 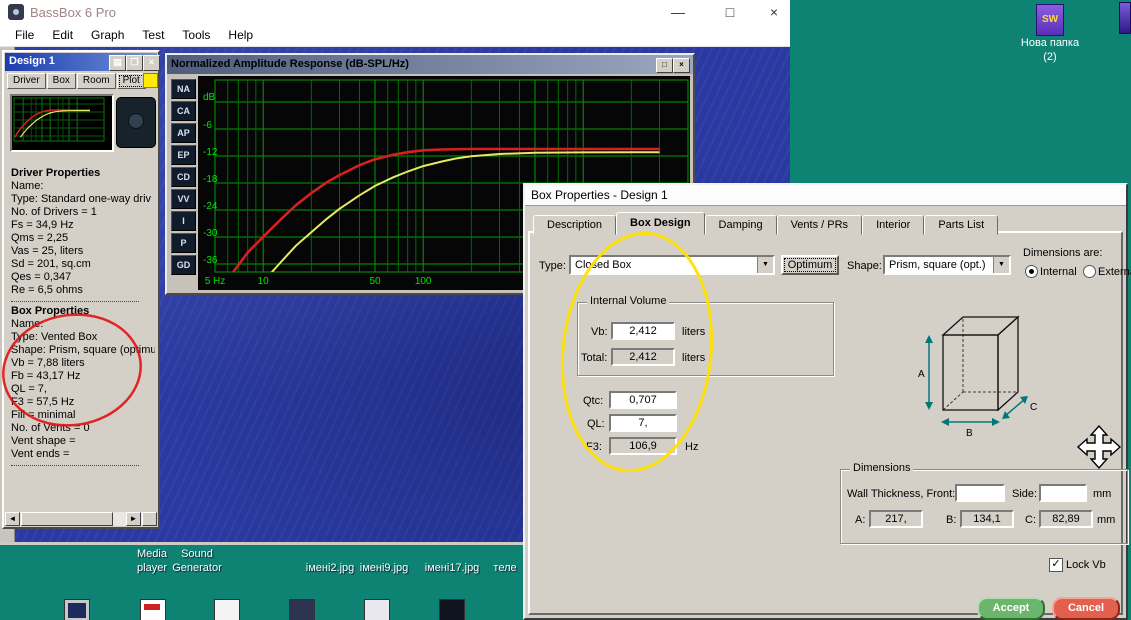 I want to click on dialog-tab-vents-prs: Vents / PRs, so click(x=819, y=225).